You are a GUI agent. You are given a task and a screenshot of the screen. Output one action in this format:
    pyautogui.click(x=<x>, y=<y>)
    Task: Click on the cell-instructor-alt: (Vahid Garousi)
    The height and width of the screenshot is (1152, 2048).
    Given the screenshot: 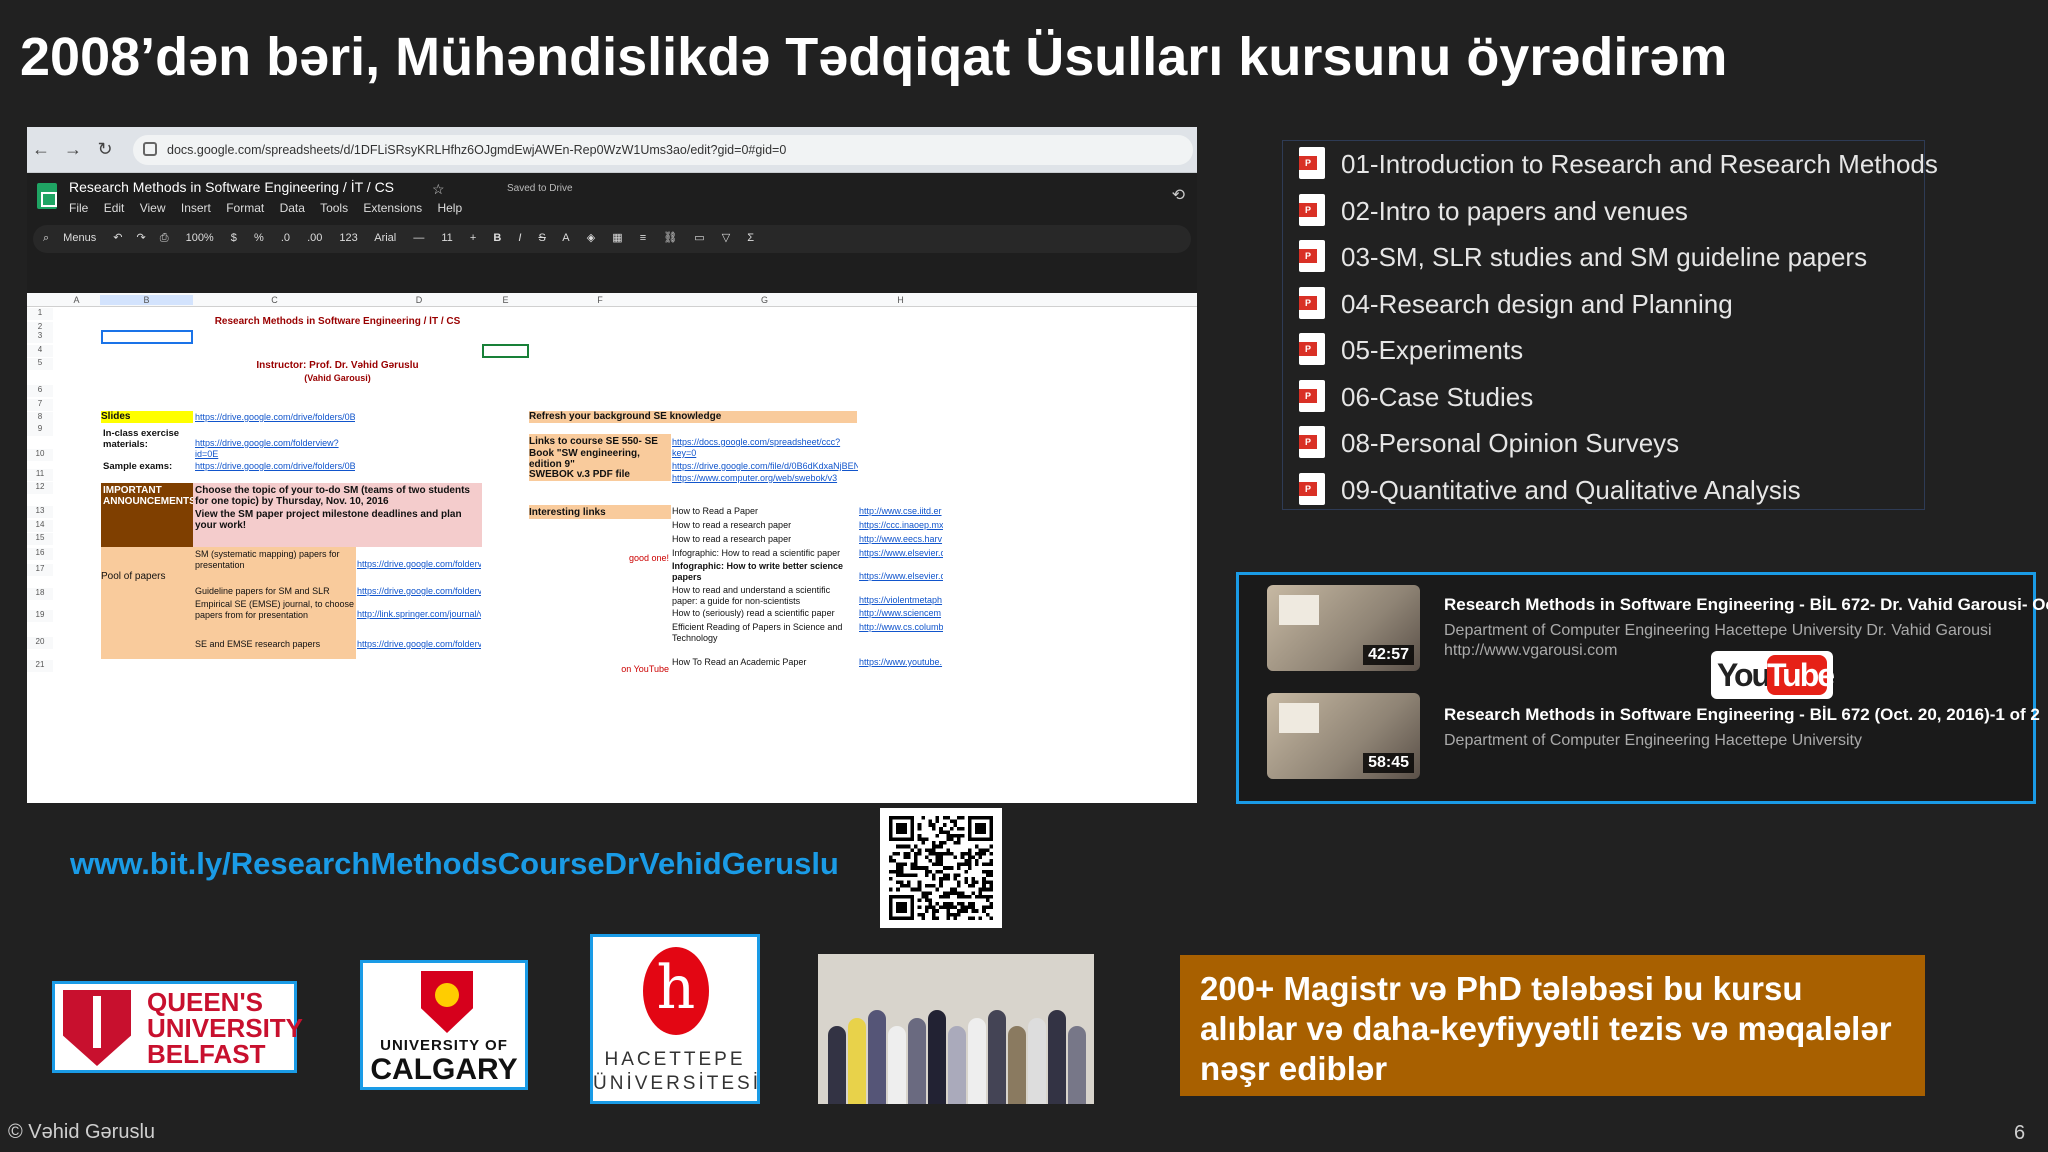 What is the action you would take?
    pyautogui.click(x=337, y=378)
    